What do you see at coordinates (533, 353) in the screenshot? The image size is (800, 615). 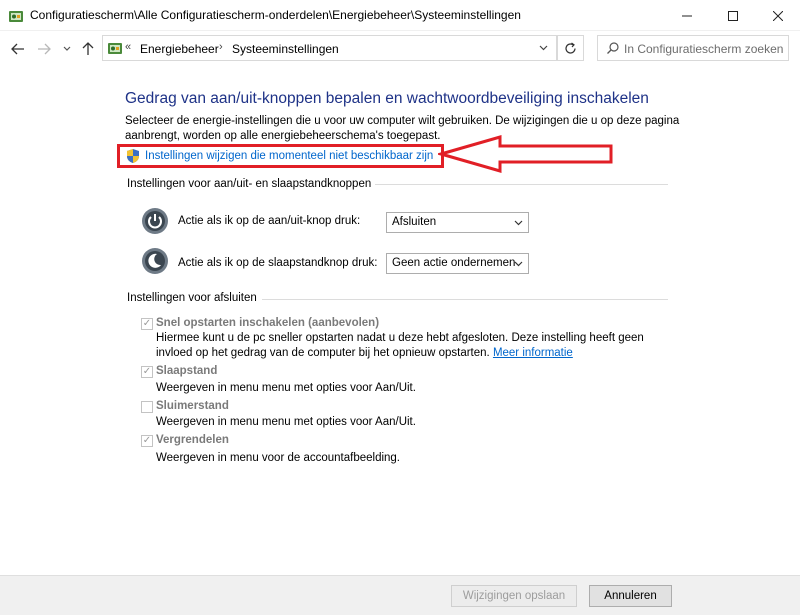 I see `more-info-link: Meer informatie` at bounding box center [533, 353].